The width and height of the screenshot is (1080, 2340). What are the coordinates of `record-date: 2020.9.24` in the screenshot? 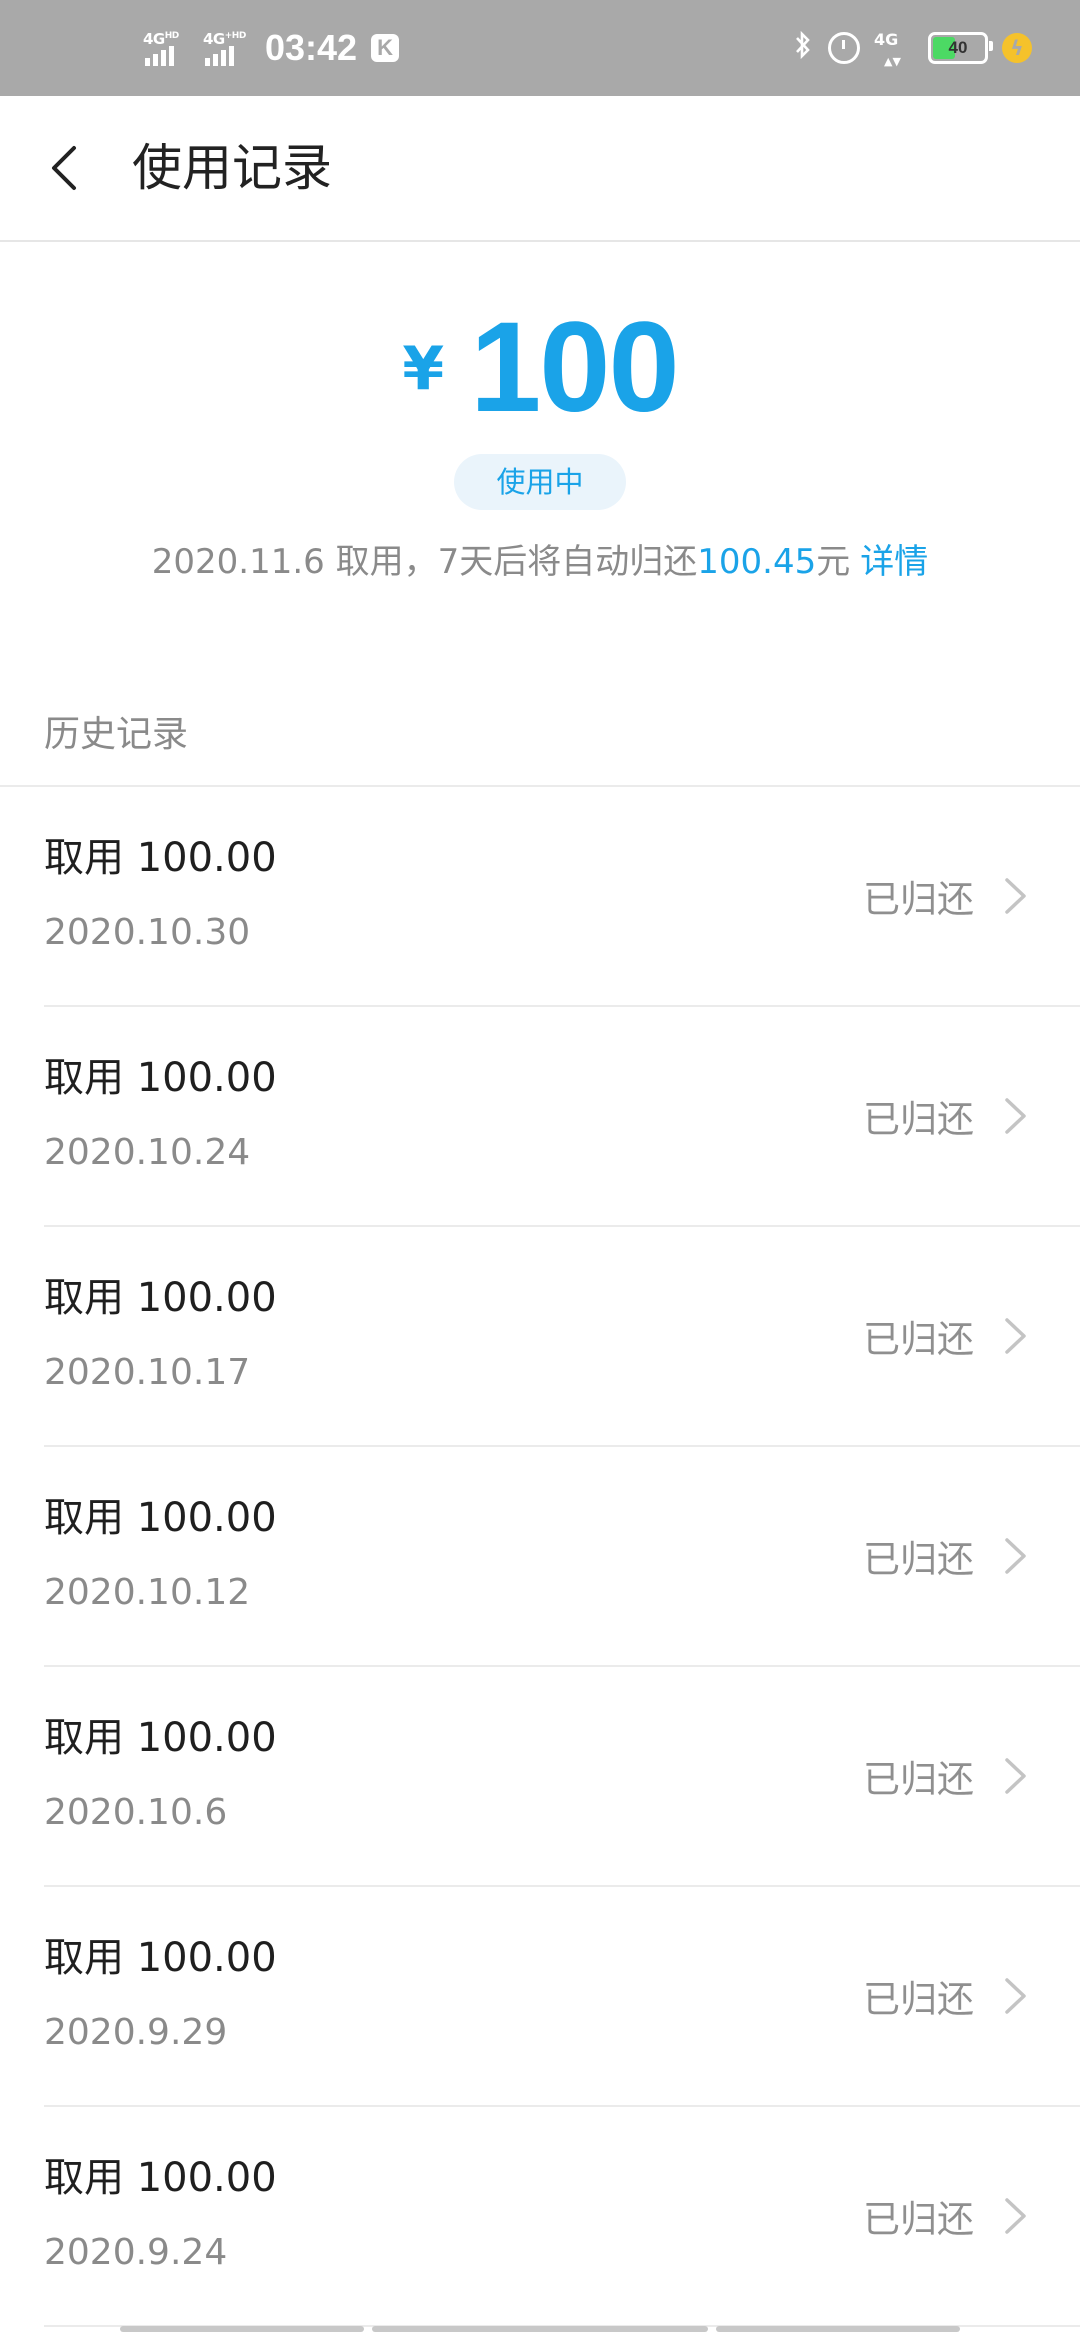 It's located at (136, 2252).